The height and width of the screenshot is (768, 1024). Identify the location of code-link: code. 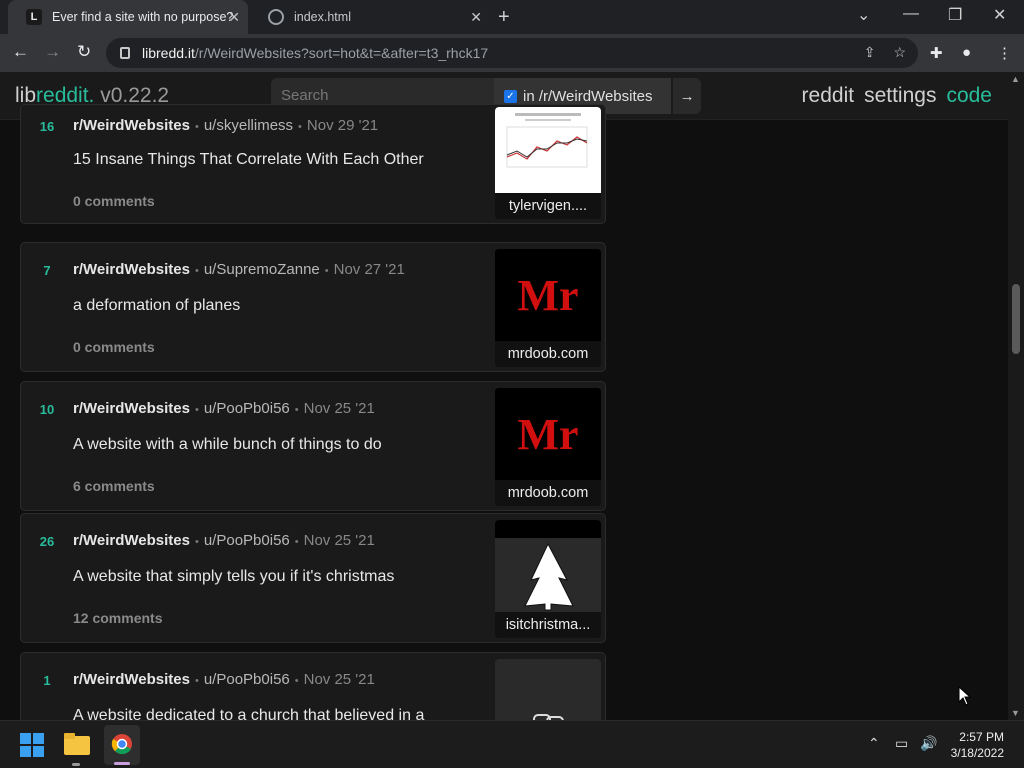
(969, 96).